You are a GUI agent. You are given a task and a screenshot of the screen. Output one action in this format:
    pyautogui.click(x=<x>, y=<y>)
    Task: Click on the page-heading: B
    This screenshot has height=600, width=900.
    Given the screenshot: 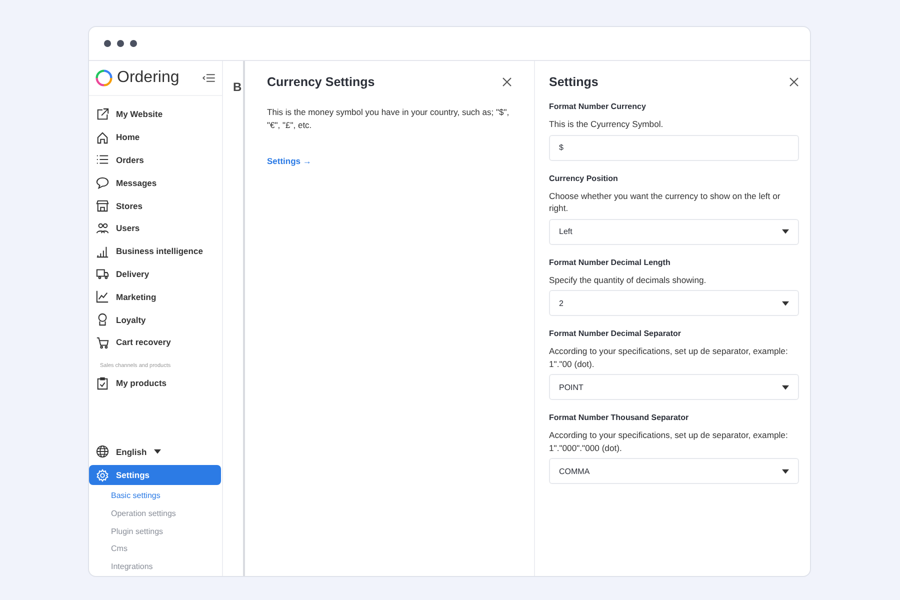 What is the action you would take?
    pyautogui.click(x=237, y=87)
    